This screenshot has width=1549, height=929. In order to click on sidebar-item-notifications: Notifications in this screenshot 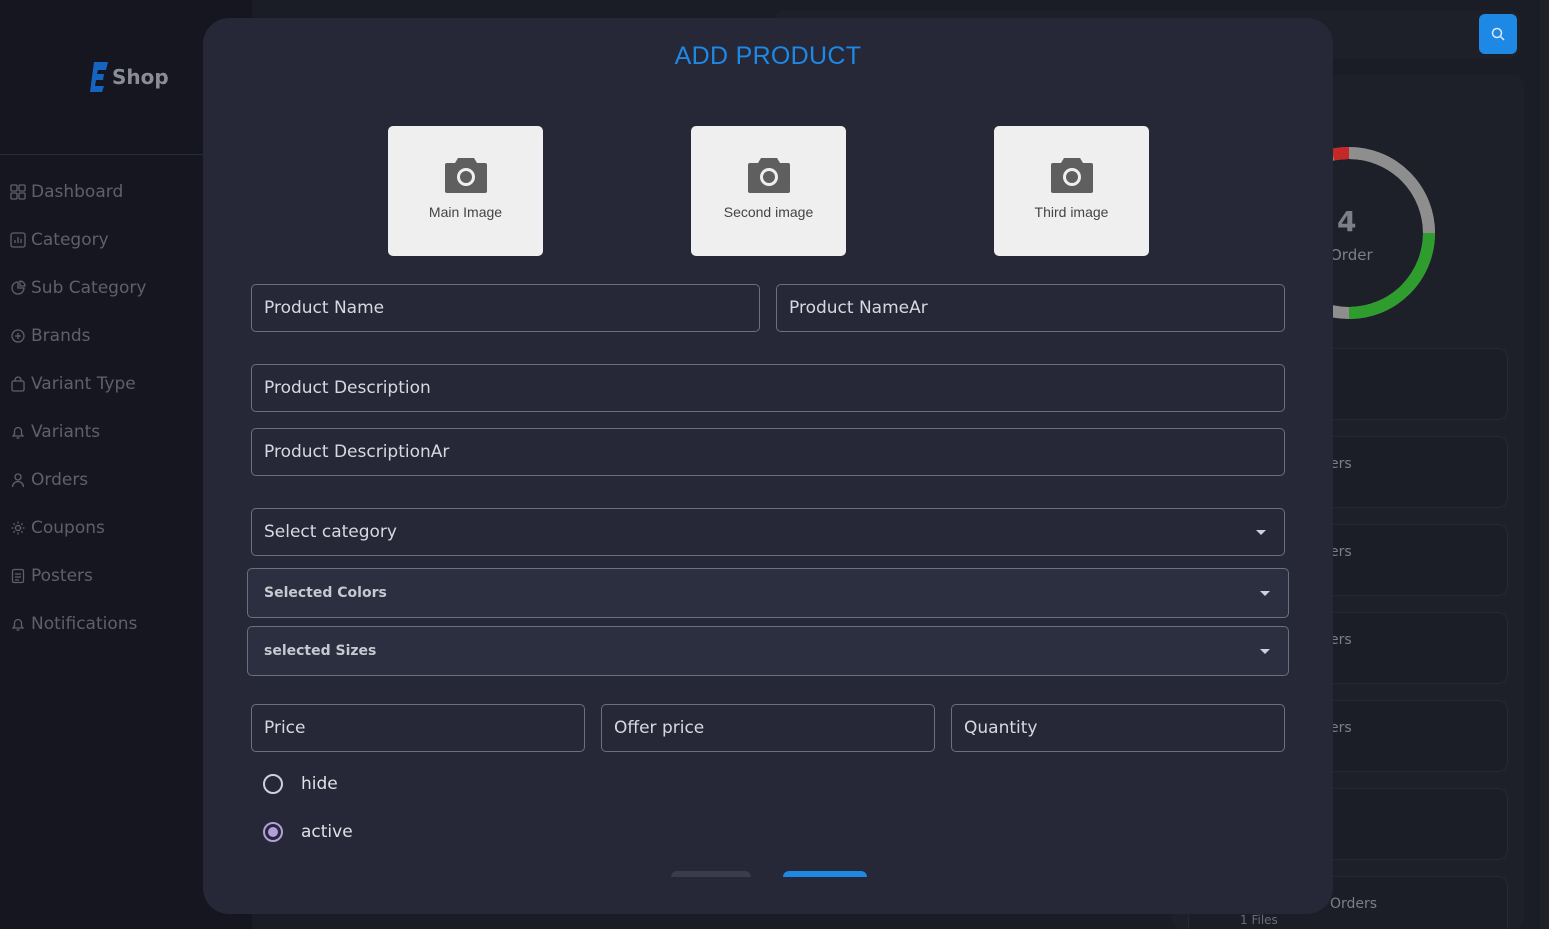, I will do `click(78, 624)`.